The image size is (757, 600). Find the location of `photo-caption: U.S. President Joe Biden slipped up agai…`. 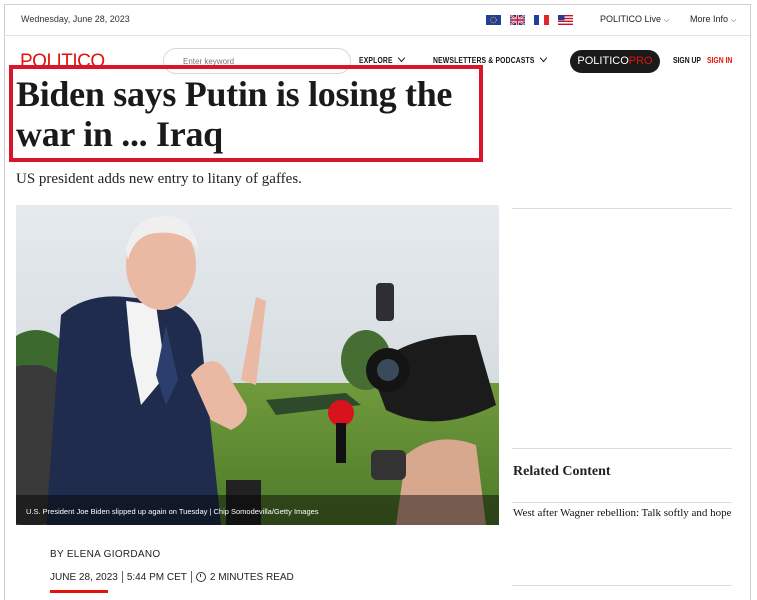

photo-caption: U.S. President Joe Biden slipped up agai… is located at coordinates (172, 511).